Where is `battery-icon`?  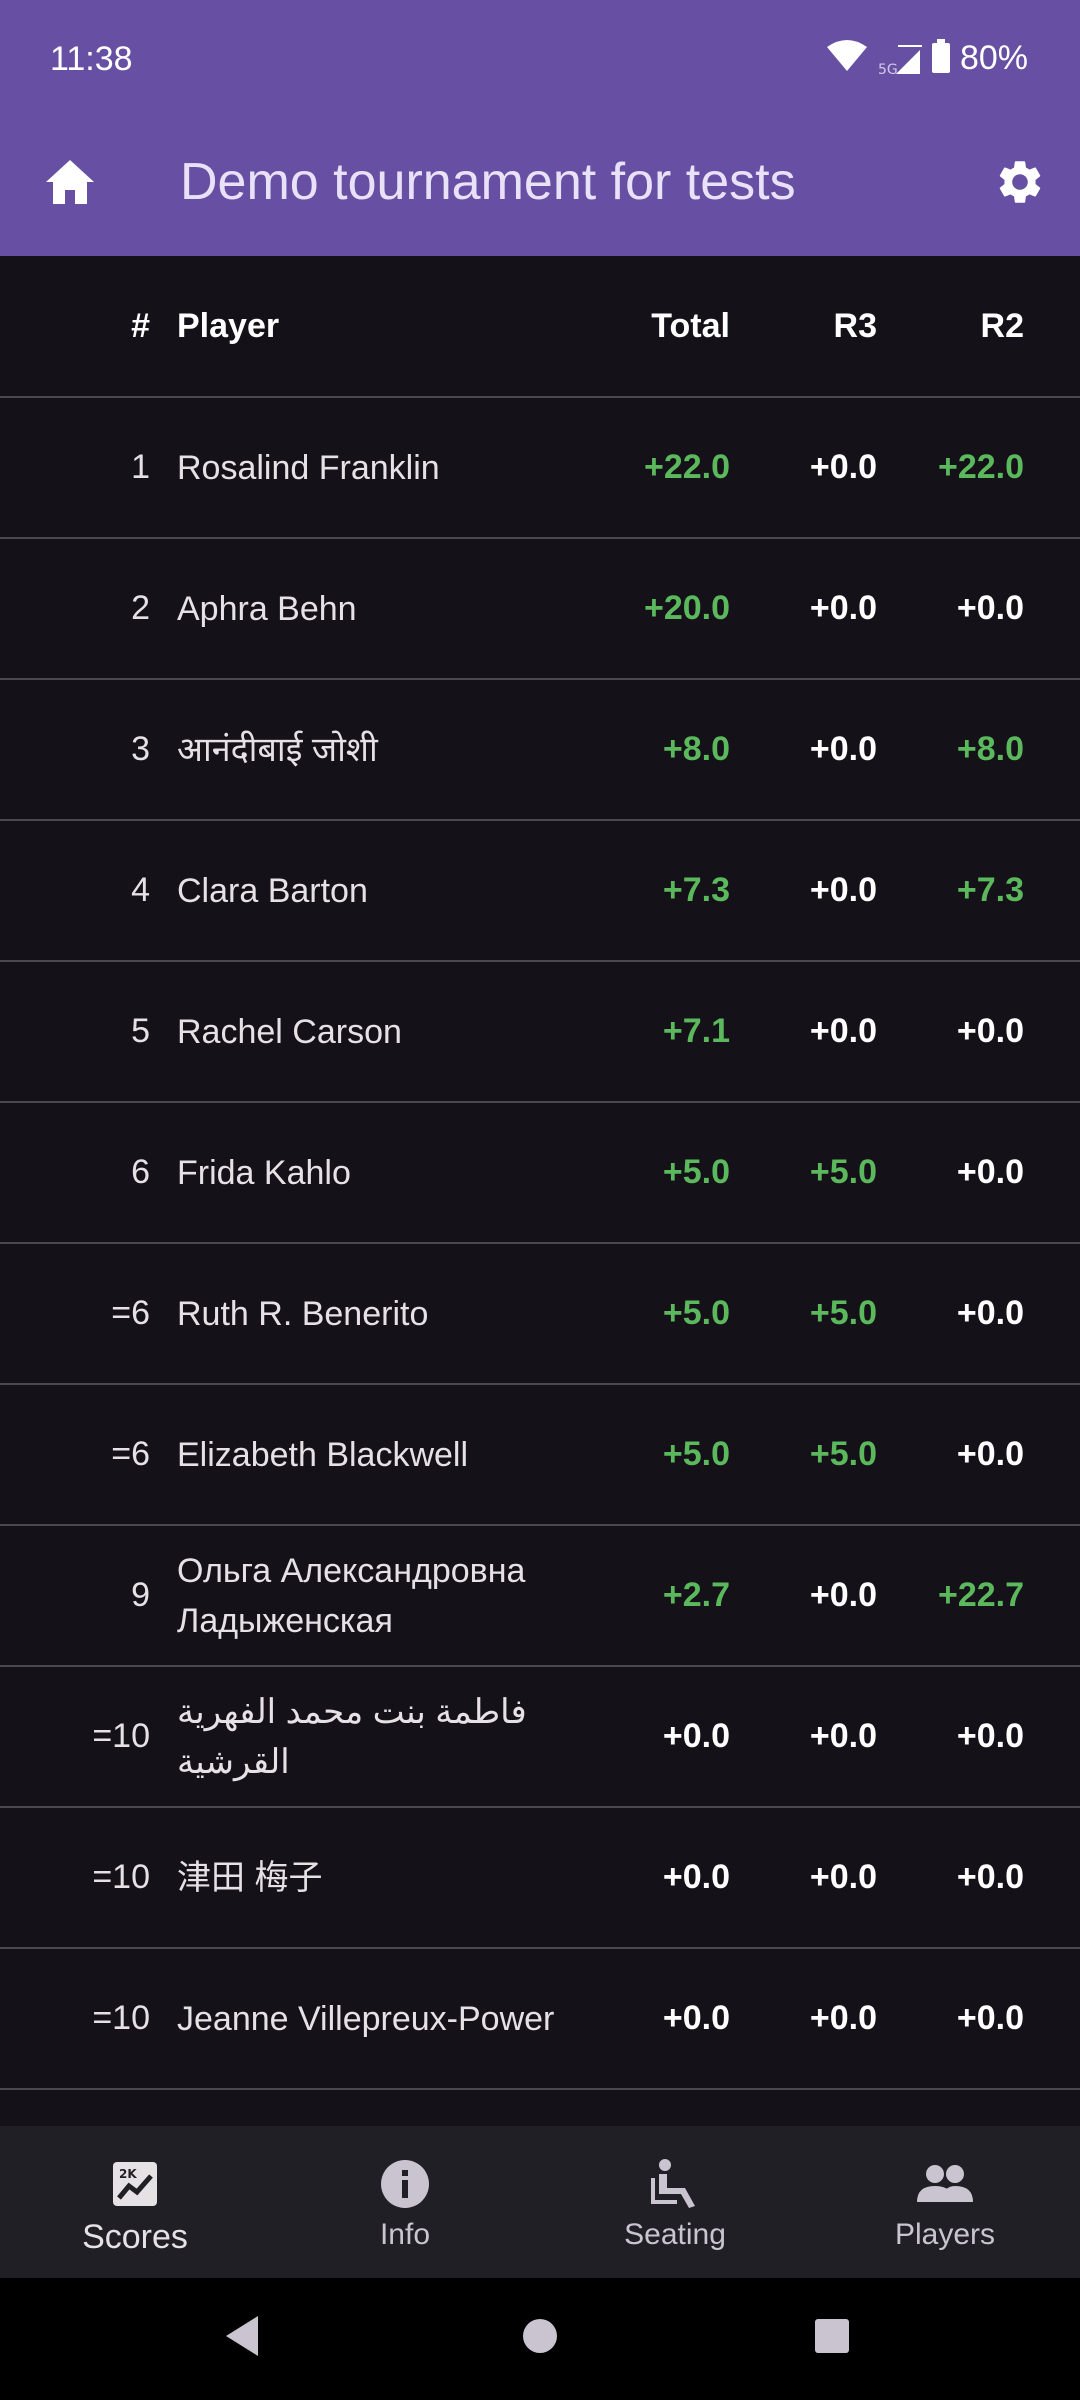 battery-icon is located at coordinates (940, 58).